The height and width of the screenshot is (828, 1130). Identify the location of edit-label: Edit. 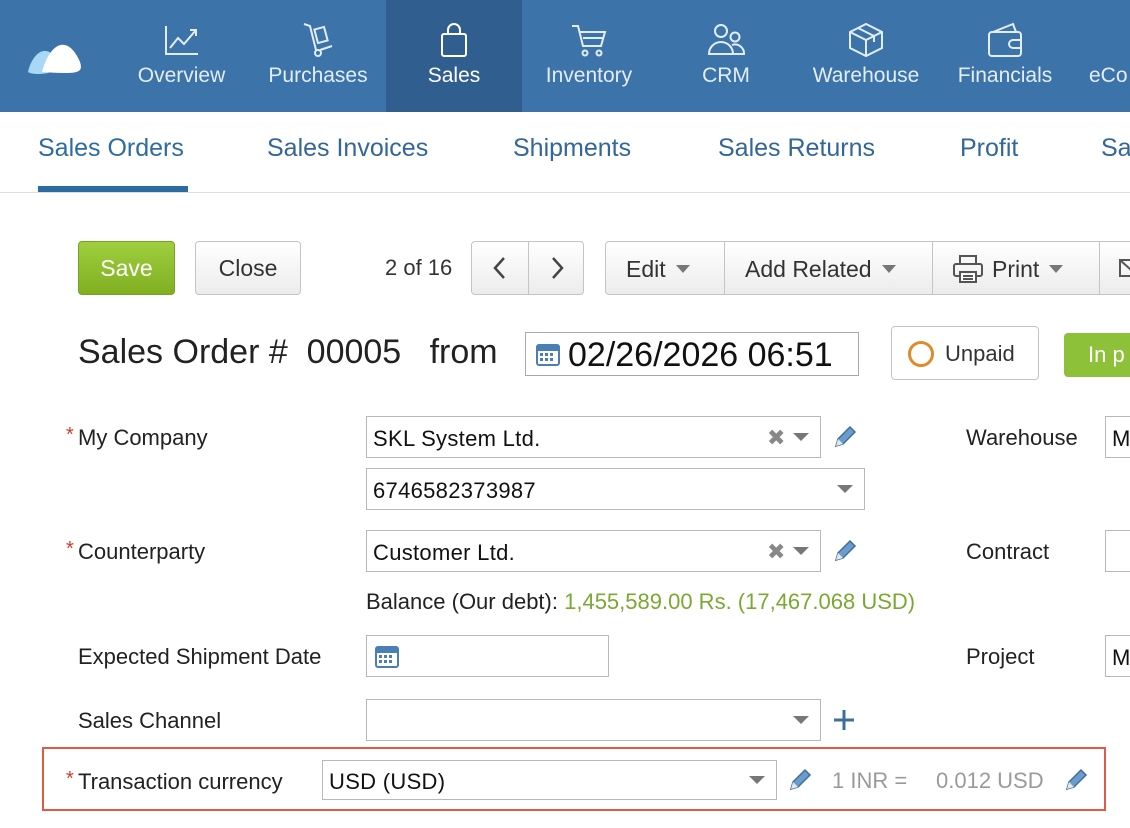
(646, 268).